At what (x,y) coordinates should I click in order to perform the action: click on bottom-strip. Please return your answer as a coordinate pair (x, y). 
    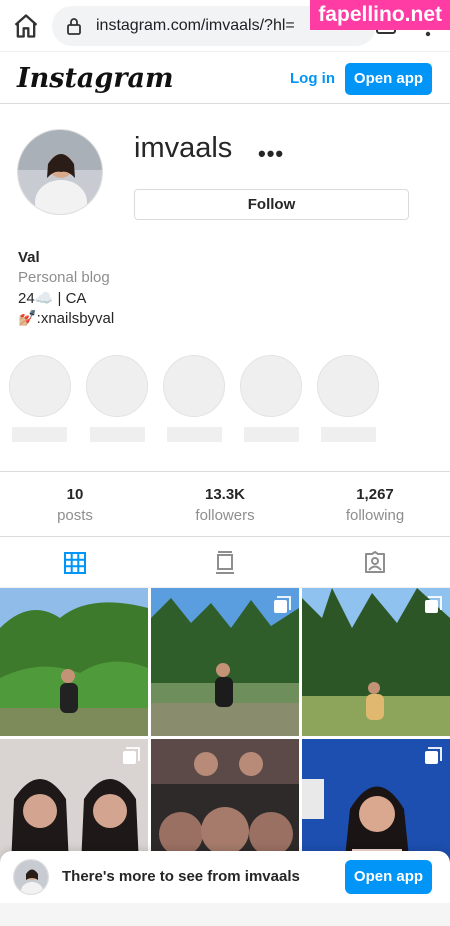
    Looking at the image, I should click on (225, 914).